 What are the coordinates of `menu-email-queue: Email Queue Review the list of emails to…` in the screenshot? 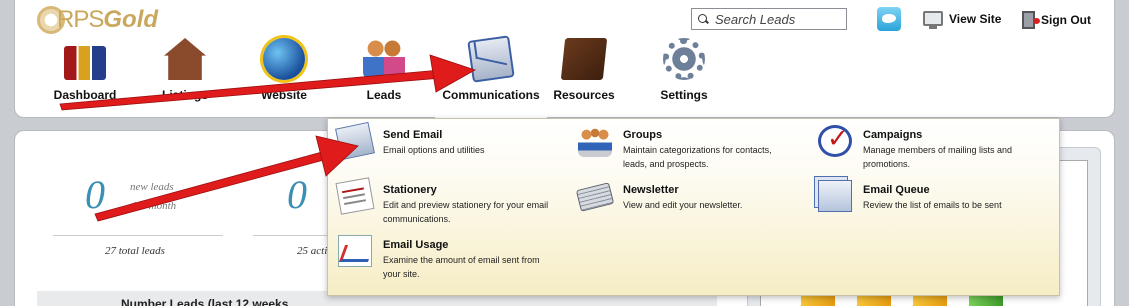 It's located at (923, 202).